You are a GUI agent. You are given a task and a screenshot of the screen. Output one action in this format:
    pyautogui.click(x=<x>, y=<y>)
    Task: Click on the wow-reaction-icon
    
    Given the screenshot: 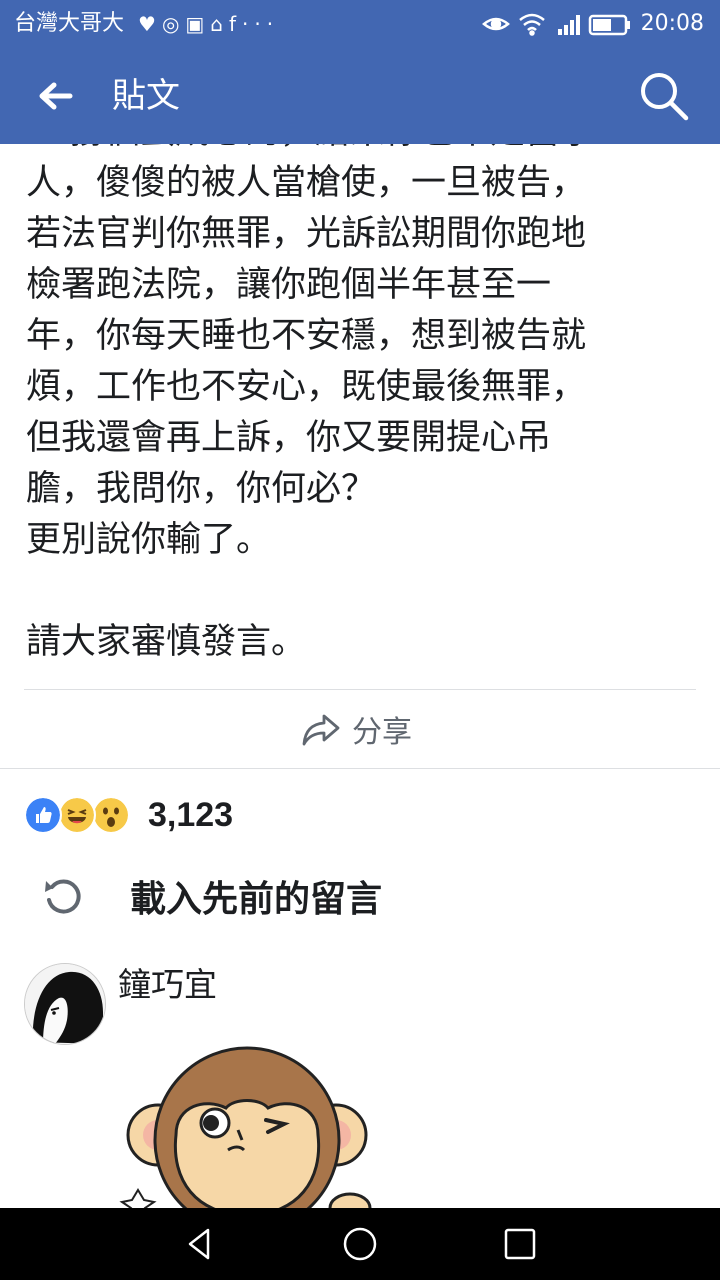 What is the action you would take?
    pyautogui.click(x=111, y=815)
    